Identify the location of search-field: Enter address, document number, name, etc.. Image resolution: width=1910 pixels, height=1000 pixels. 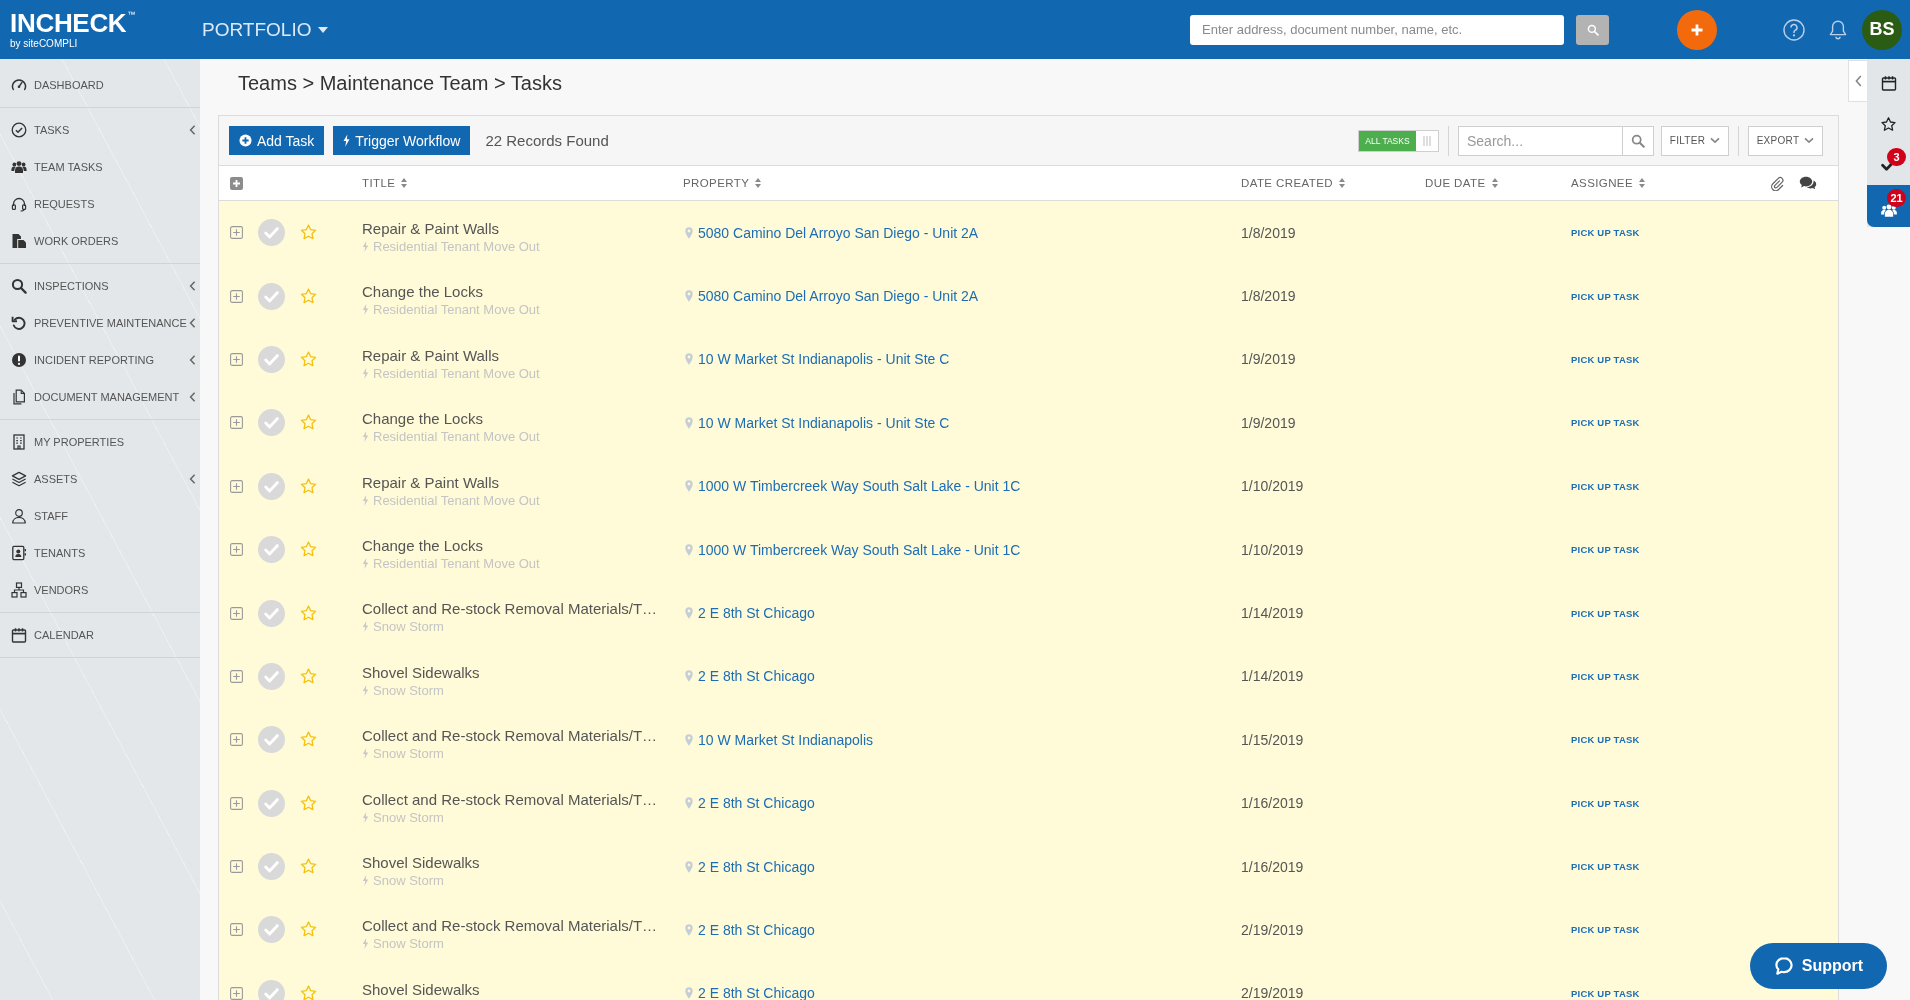
(1377, 29).